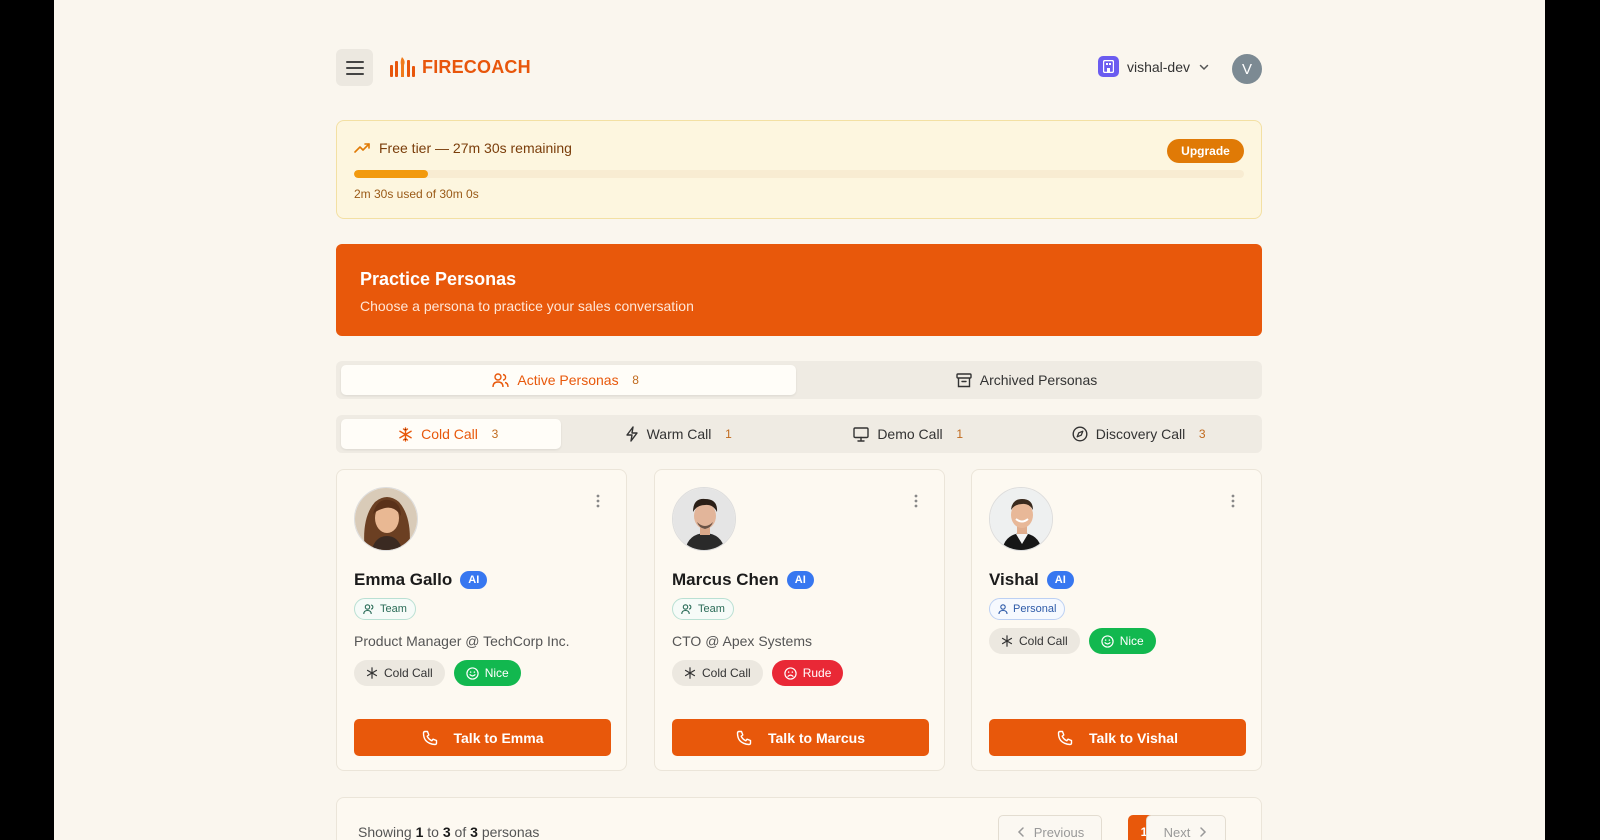  Describe the element at coordinates (742, 641) in the screenshot. I see `persona-role: CTO @ Apex Systems` at that location.